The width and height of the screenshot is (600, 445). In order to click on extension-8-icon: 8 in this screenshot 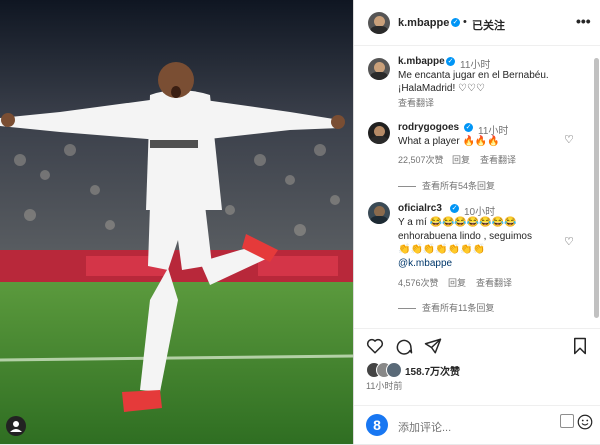, I will do `click(377, 425)`.